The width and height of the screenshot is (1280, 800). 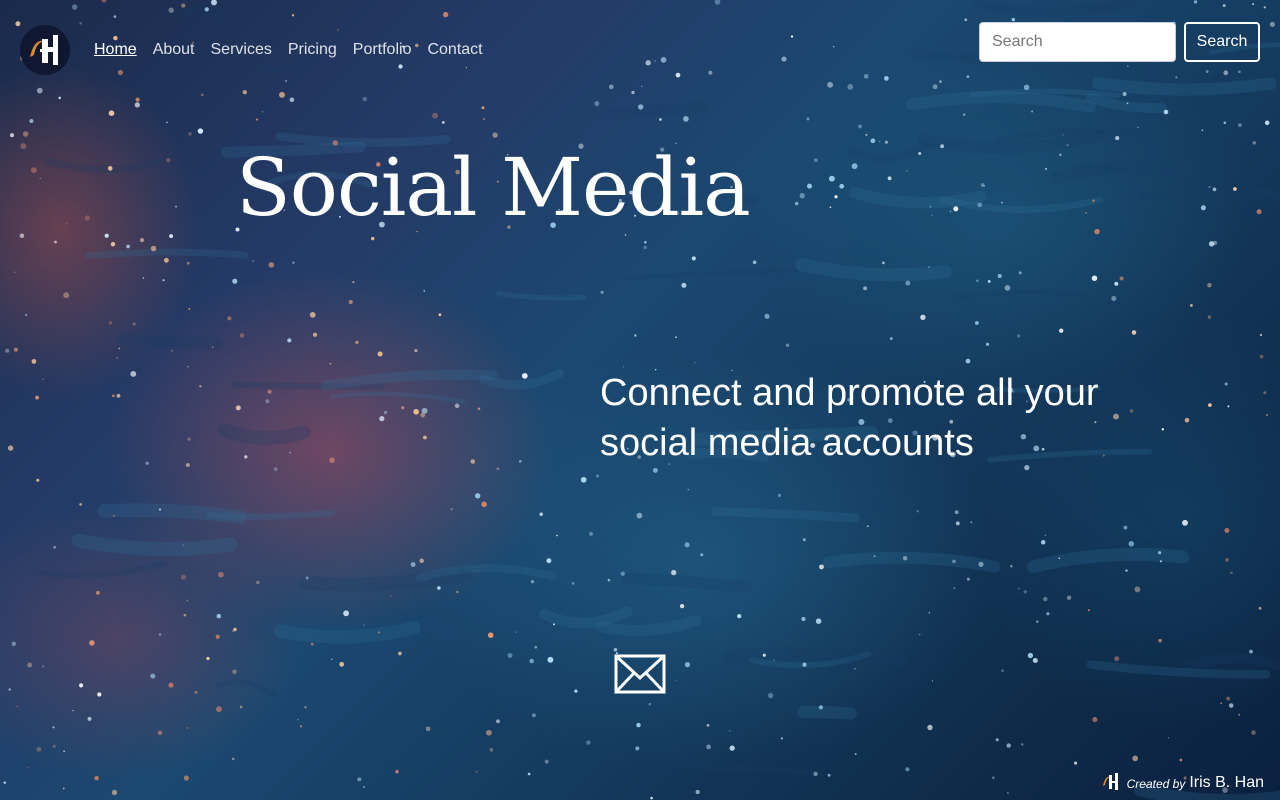 What do you see at coordinates (493, 187) in the screenshot?
I see `hero-title: Social Media` at bounding box center [493, 187].